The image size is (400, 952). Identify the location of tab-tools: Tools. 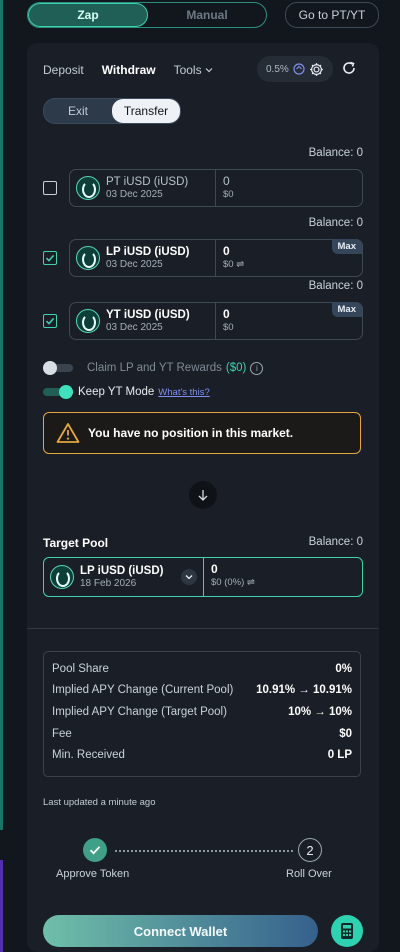
(193, 70).